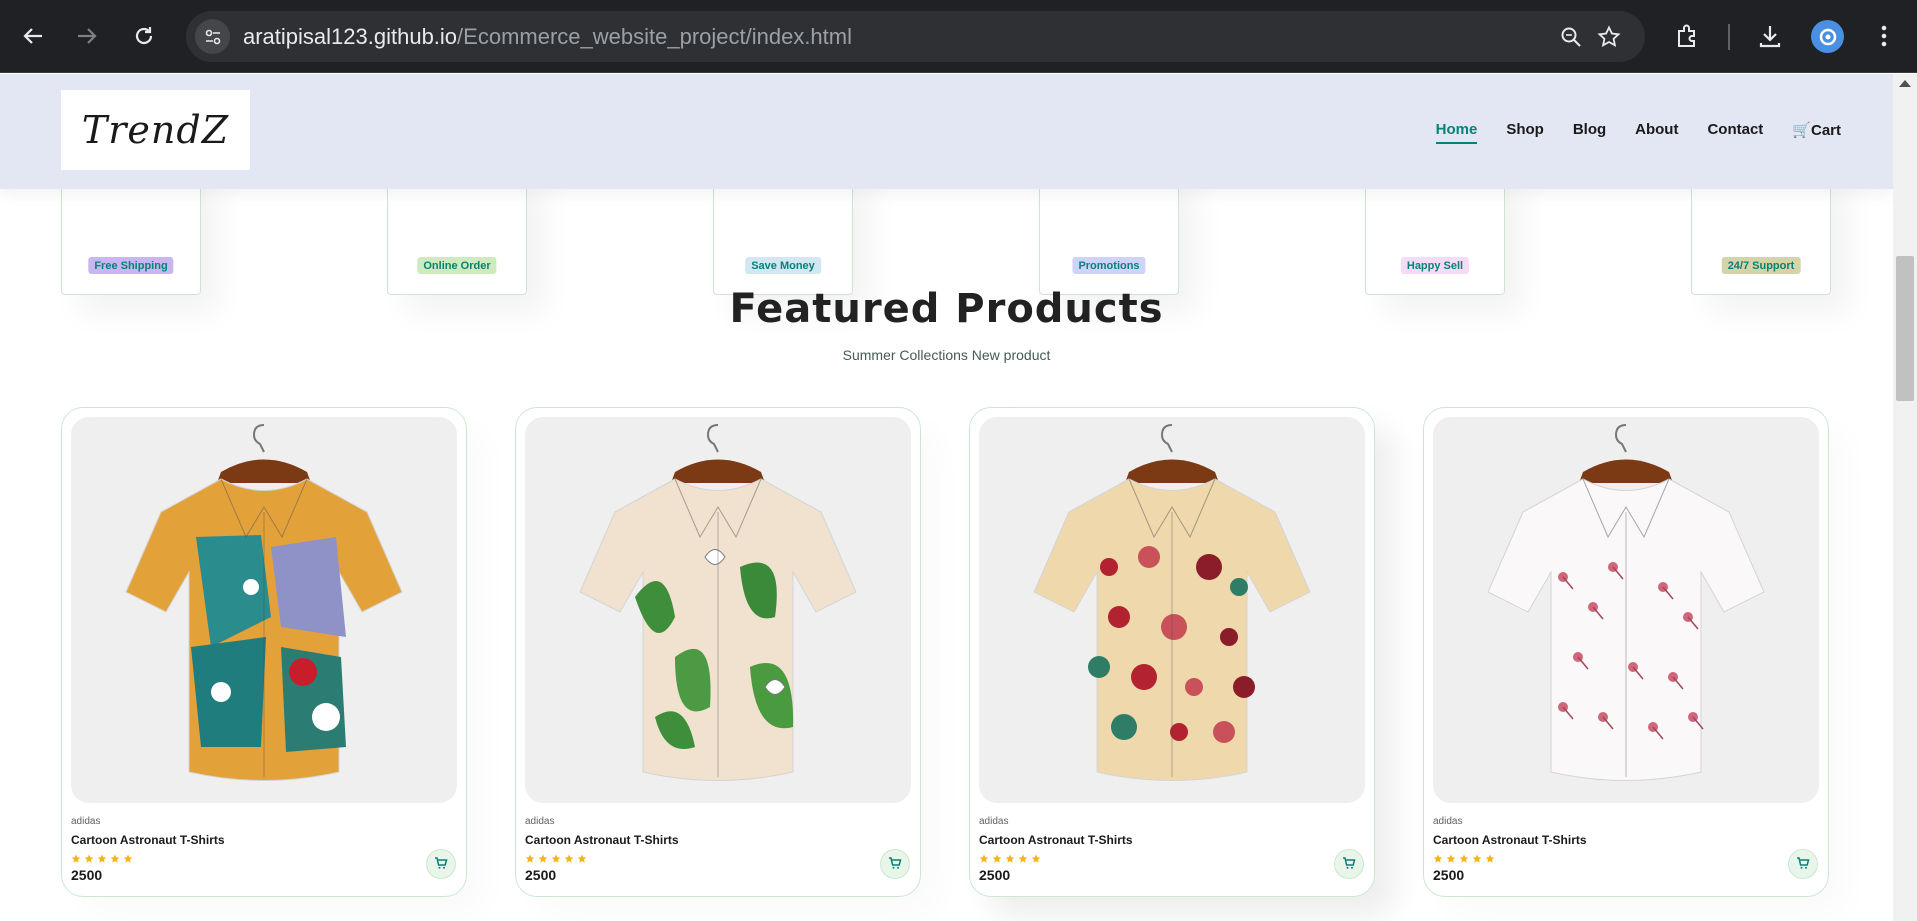  What do you see at coordinates (1905, 497) in the screenshot?
I see `scrollbar` at bounding box center [1905, 497].